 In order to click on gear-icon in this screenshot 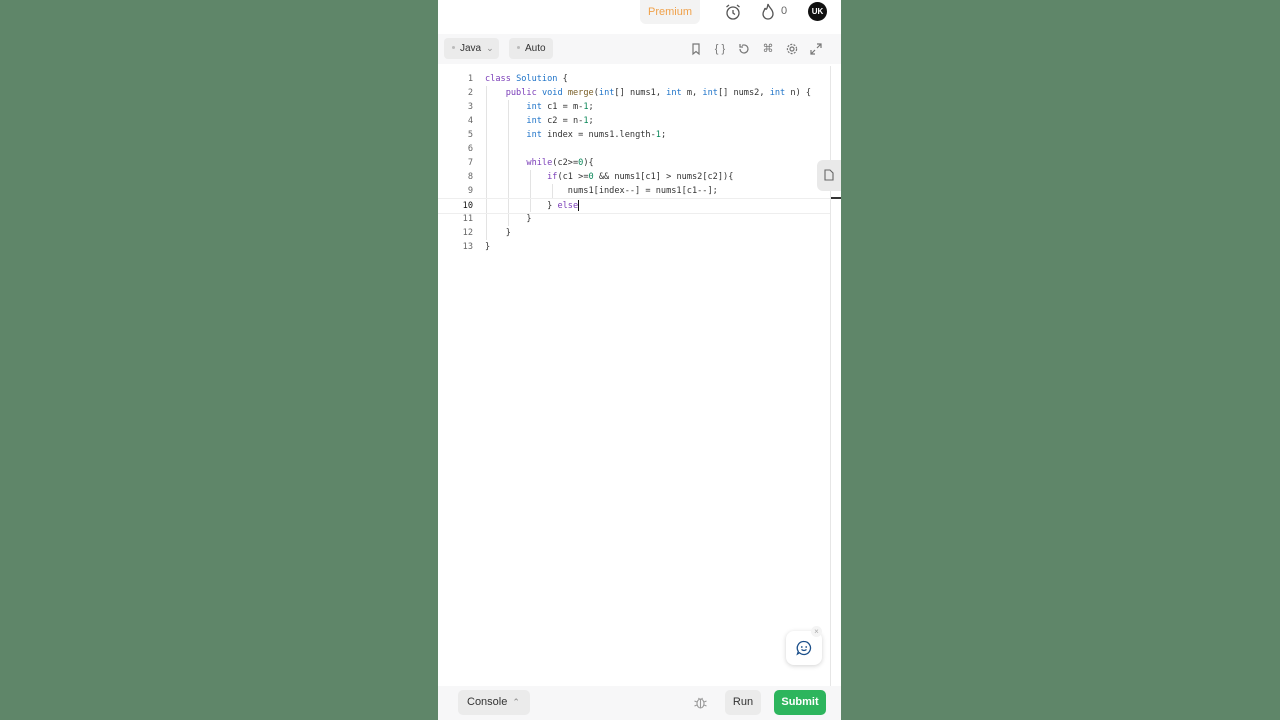, I will do `click(792, 49)`.